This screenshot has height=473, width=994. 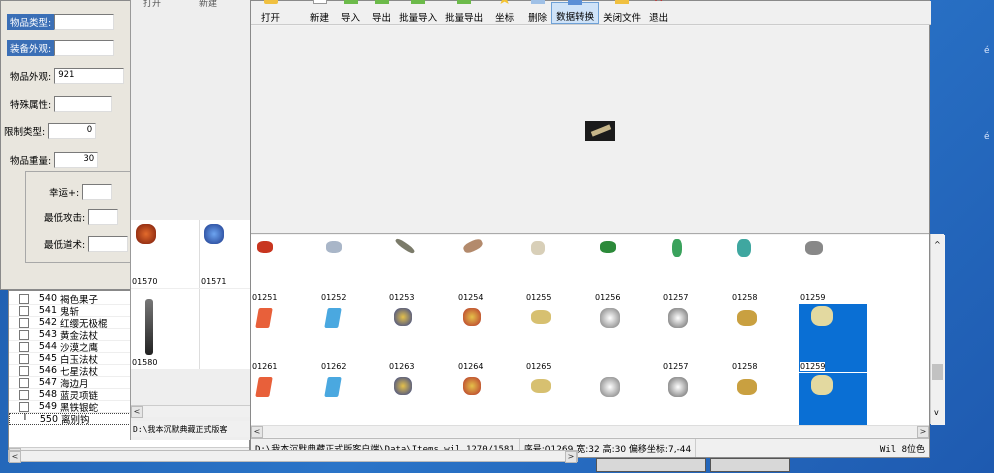 What do you see at coordinates (47, 358) in the screenshot?
I see `item-id: 545` at bounding box center [47, 358].